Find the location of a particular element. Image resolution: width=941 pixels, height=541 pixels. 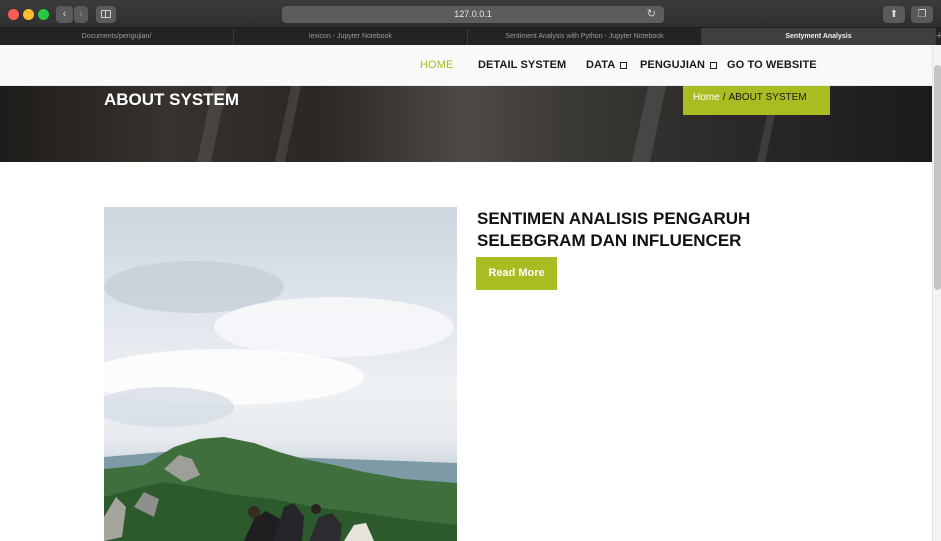

breadcrumb: Home / ABOUT SYSTEM is located at coordinates (756, 100).